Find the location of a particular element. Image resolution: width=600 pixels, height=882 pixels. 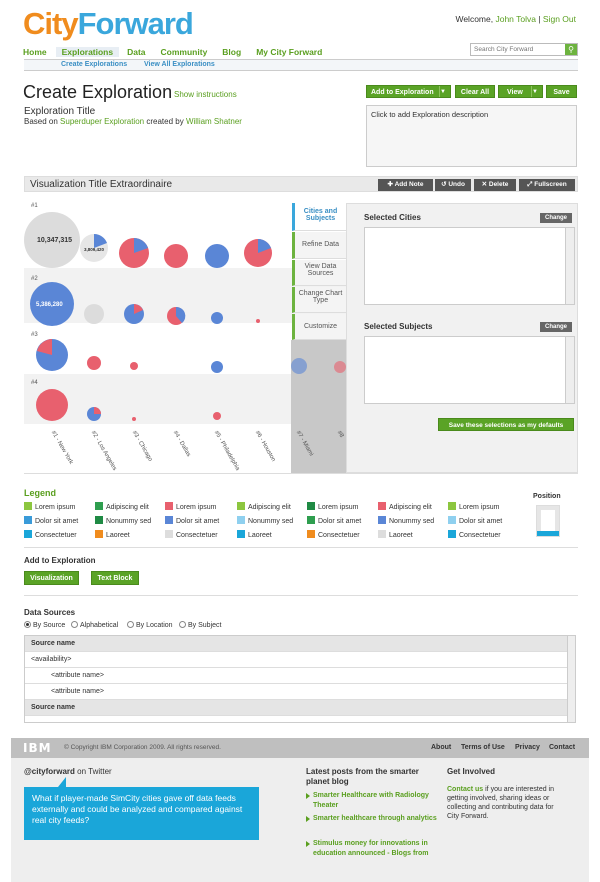

author-link: William Shatner is located at coordinates (214, 121).